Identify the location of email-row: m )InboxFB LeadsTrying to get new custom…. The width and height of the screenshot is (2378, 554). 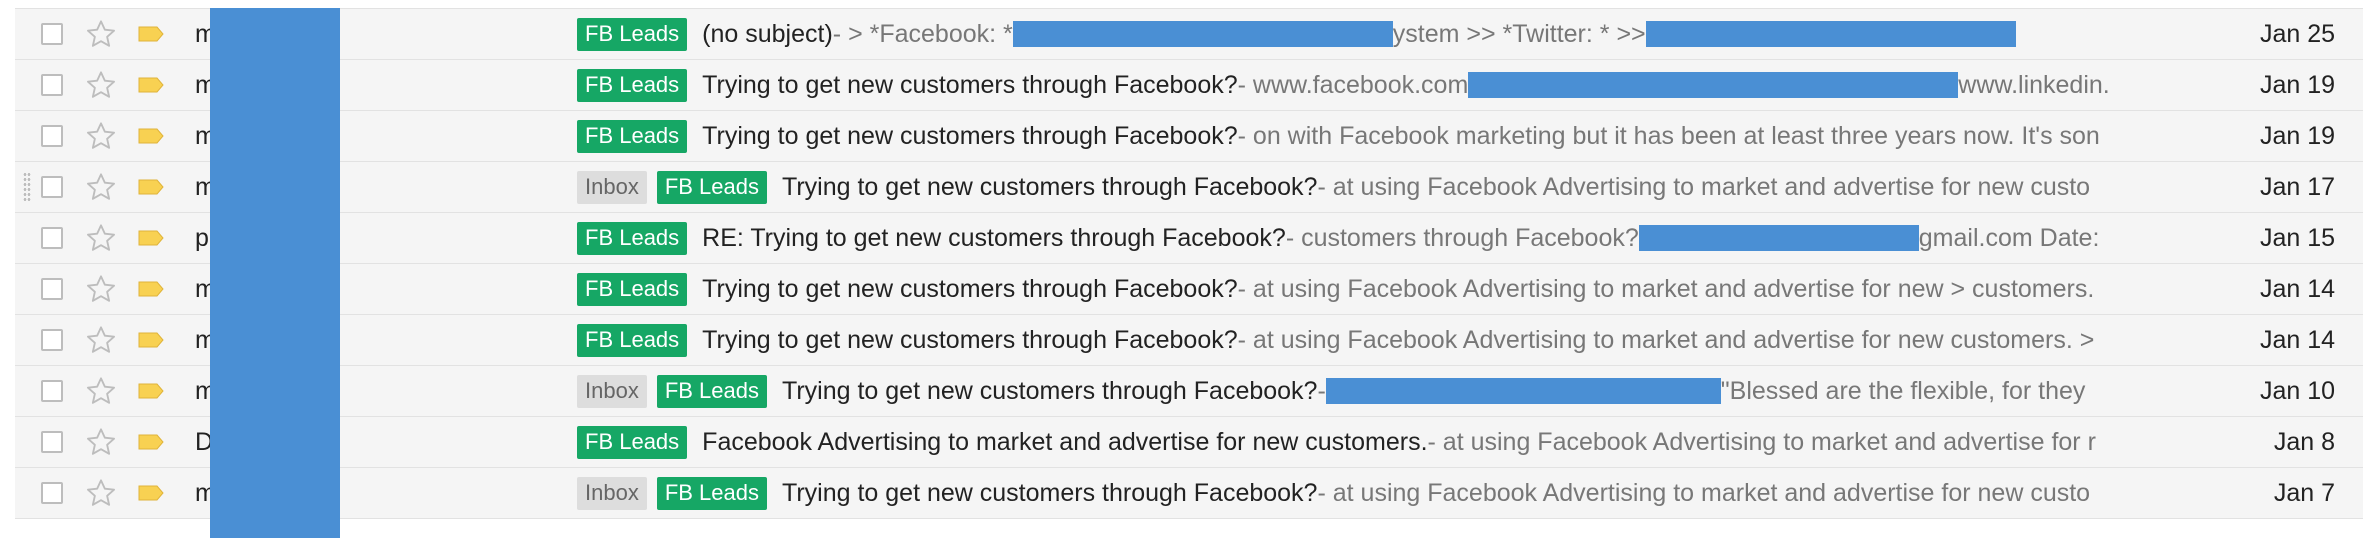
(1189, 187).